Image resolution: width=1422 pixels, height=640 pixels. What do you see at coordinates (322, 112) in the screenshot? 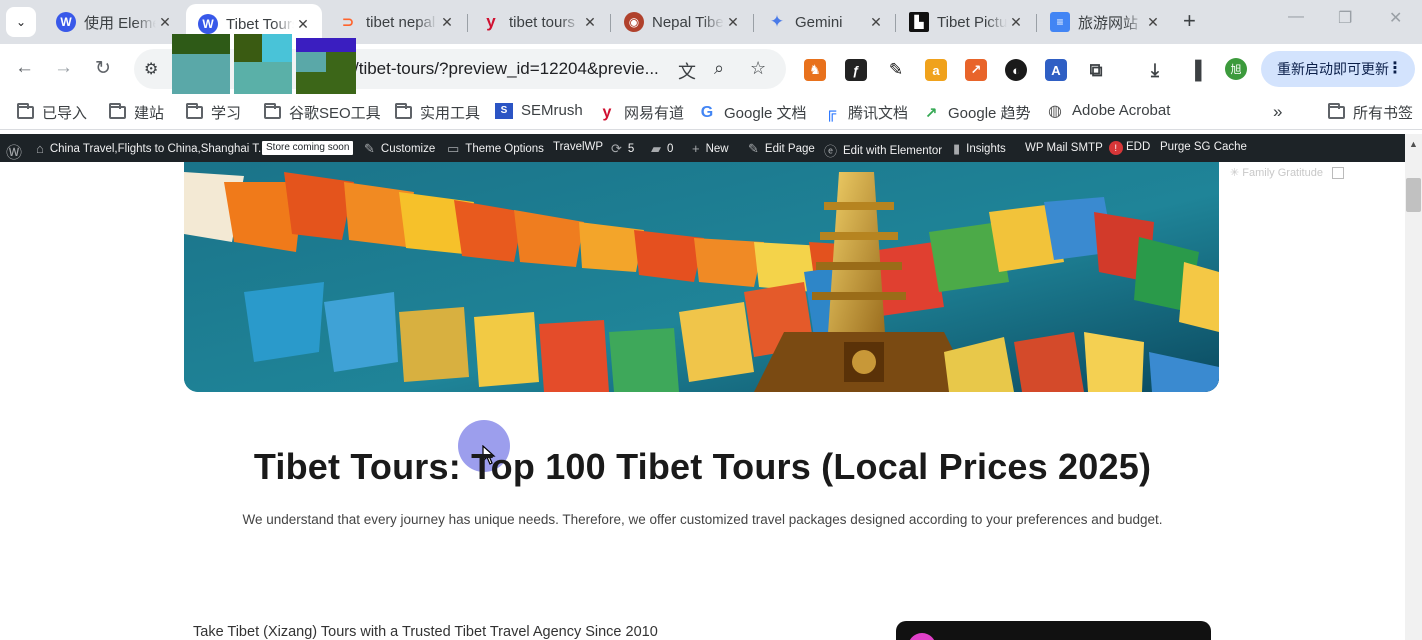
I see `bookmark-folder-seo: 谷歌SEO工具` at bounding box center [322, 112].